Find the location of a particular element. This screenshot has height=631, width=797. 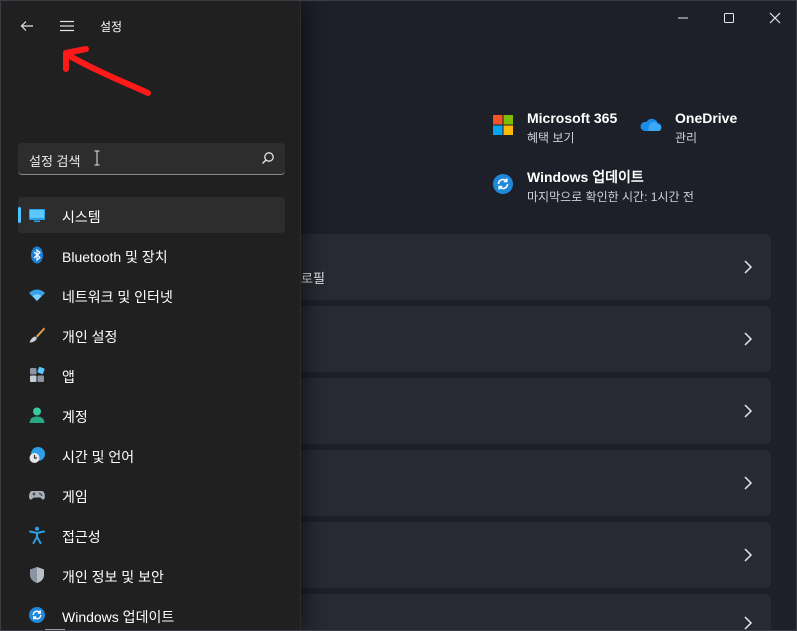

nav-item-gaming: 게임 is located at coordinates (151, 495).